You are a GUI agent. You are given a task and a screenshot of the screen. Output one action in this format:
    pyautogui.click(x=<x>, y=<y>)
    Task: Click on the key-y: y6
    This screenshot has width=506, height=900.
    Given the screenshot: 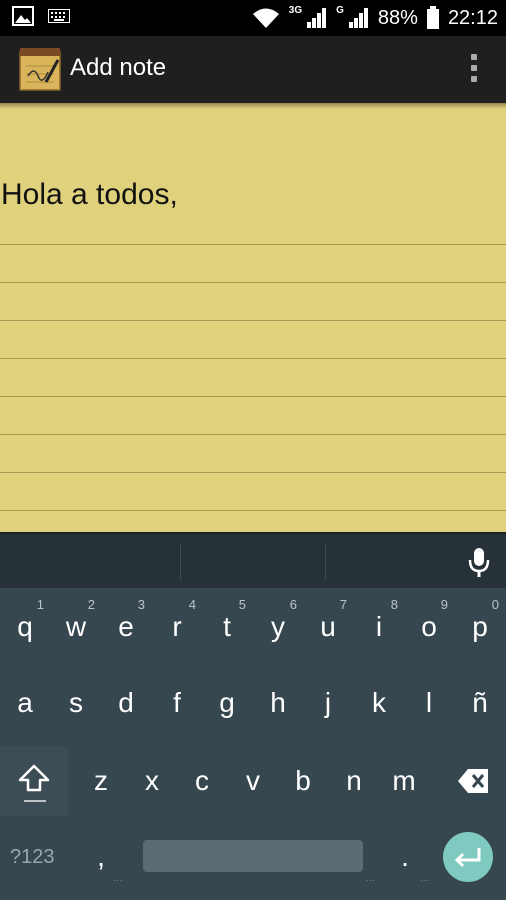 What is the action you would take?
    pyautogui.click(x=278, y=627)
    